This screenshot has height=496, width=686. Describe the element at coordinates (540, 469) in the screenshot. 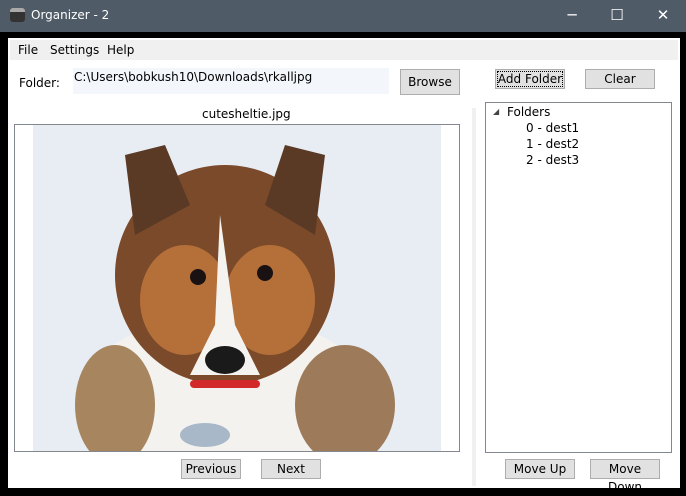

I see `move-up-button: Move Up` at that location.